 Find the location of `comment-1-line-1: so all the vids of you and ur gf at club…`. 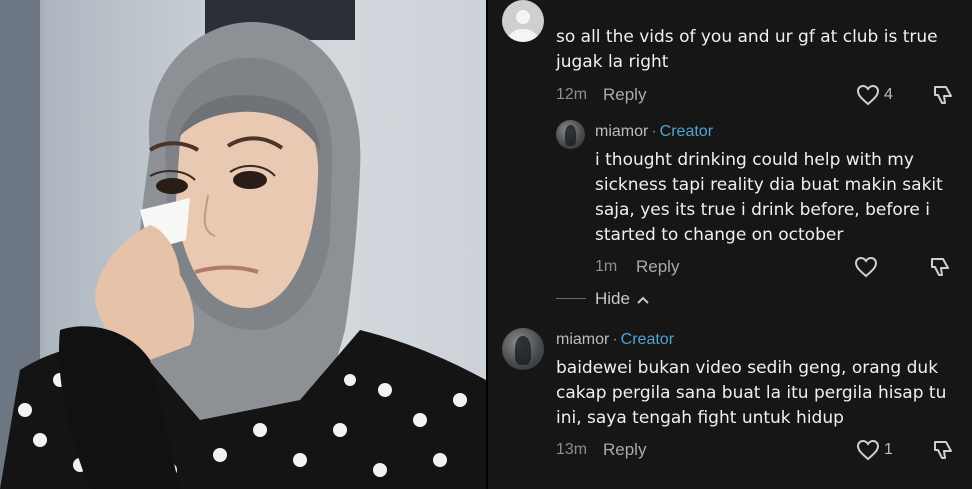

comment-1-line-1: so all the vids of you and ur gf at club… is located at coordinates (747, 37).